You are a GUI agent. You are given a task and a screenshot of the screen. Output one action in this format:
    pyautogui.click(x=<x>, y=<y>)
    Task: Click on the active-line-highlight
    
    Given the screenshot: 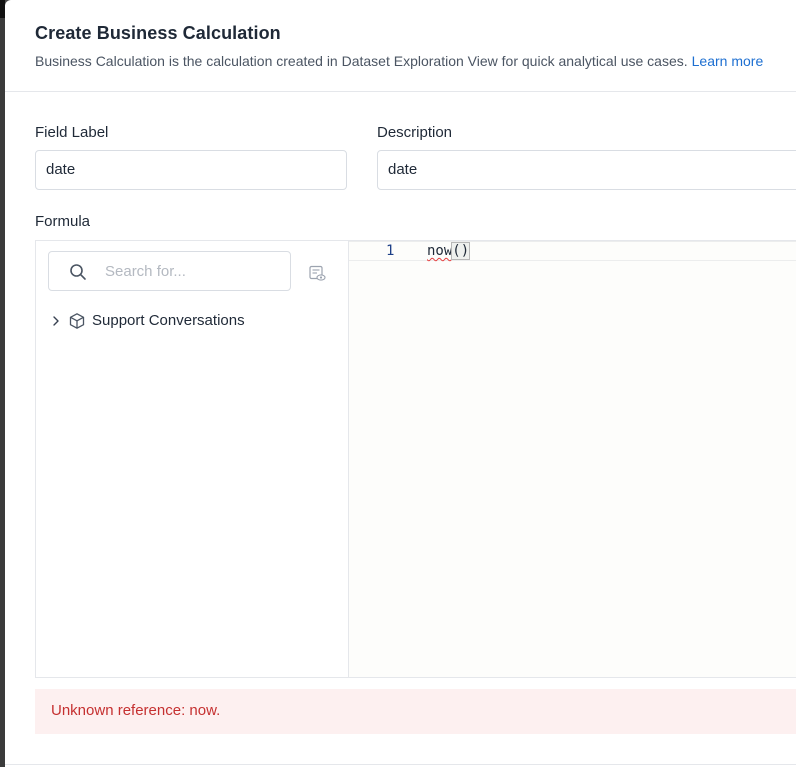 What is the action you would take?
    pyautogui.click(x=572, y=251)
    